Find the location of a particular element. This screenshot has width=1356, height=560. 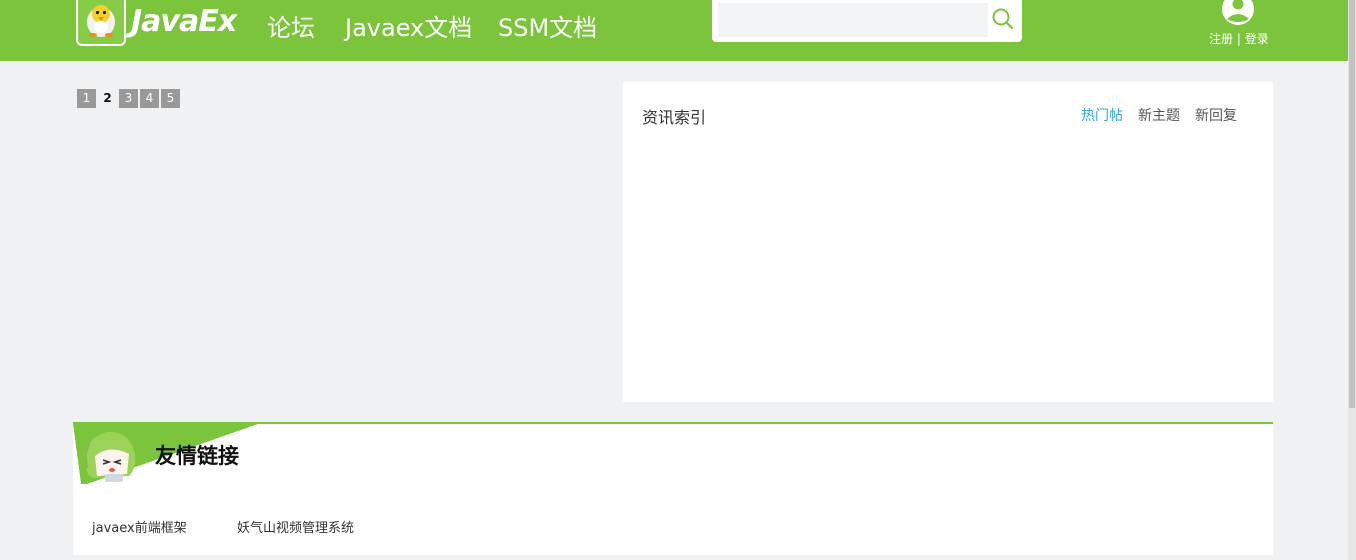

search-box is located at coordinates (867, 21).